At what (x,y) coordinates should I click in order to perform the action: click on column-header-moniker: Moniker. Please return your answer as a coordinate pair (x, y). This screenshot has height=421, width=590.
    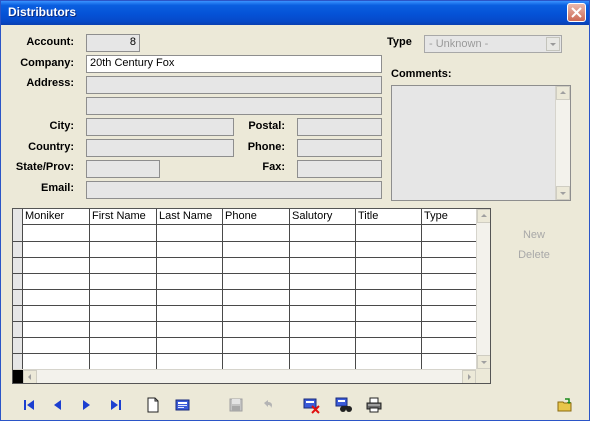
    Looking at the image, I should click on (56, 217).